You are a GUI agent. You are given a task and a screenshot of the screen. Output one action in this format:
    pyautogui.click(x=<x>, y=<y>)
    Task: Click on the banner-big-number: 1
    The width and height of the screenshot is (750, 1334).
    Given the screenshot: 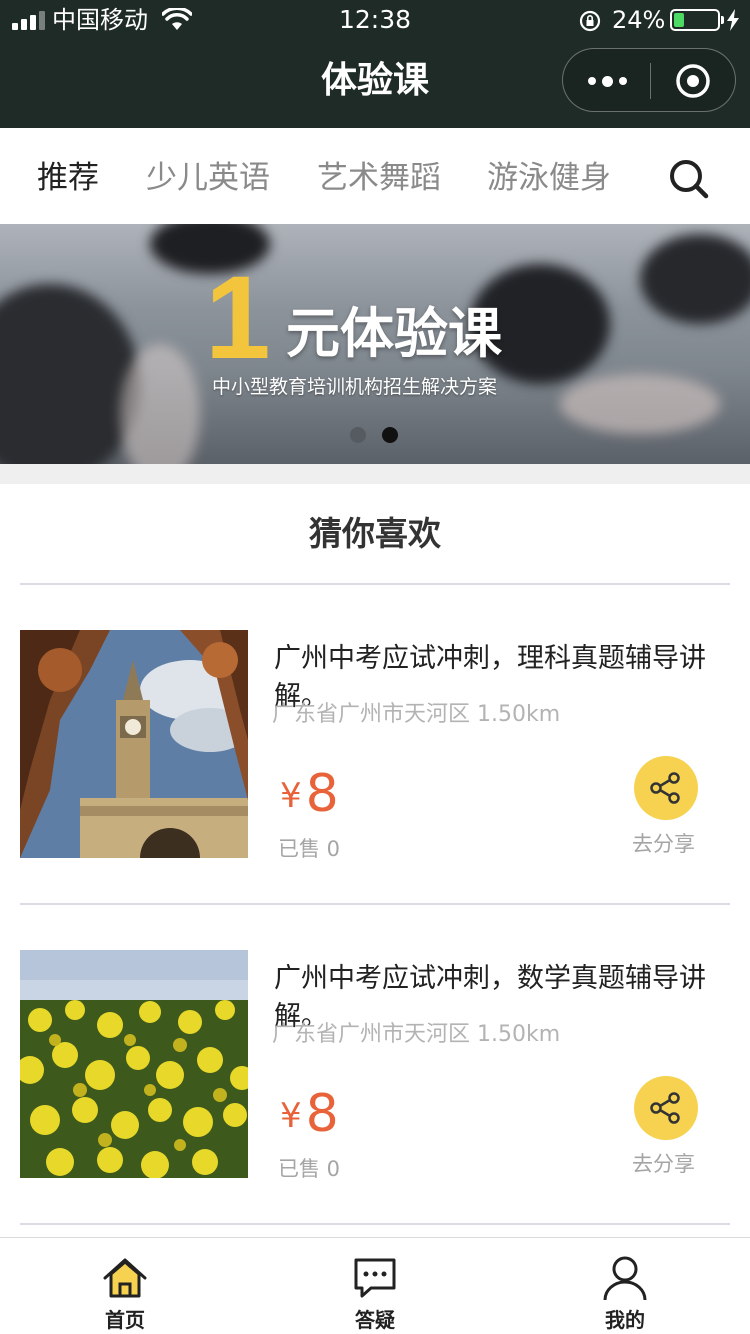 What is the action you would take?
    pyautogui.click(x=238, y=318)
    